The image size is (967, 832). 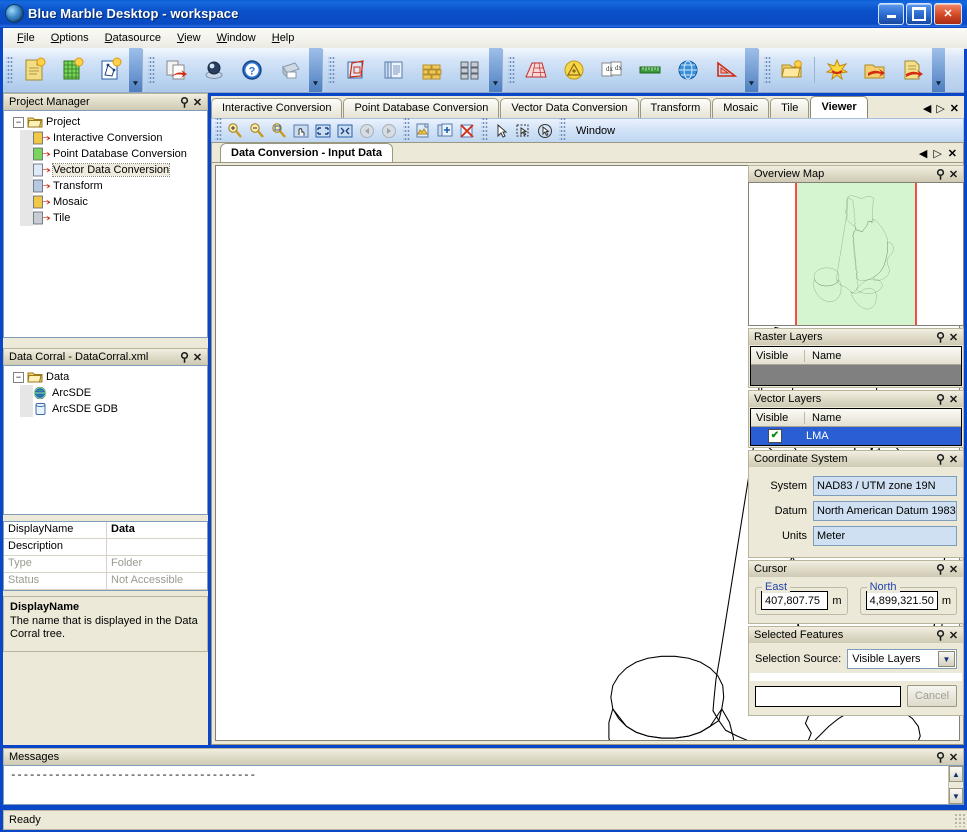 I want to click on datum-value: North American Datum 1983, so click(x=885, y=511).